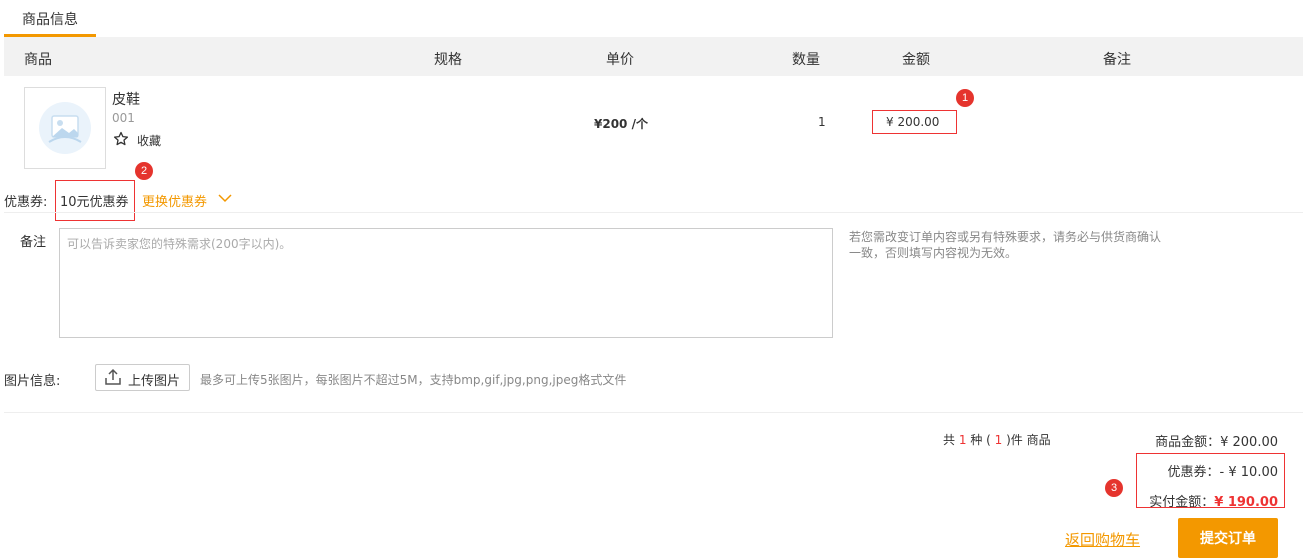  I want to click on upload-image-label: 上传图片, so click(154, 379).